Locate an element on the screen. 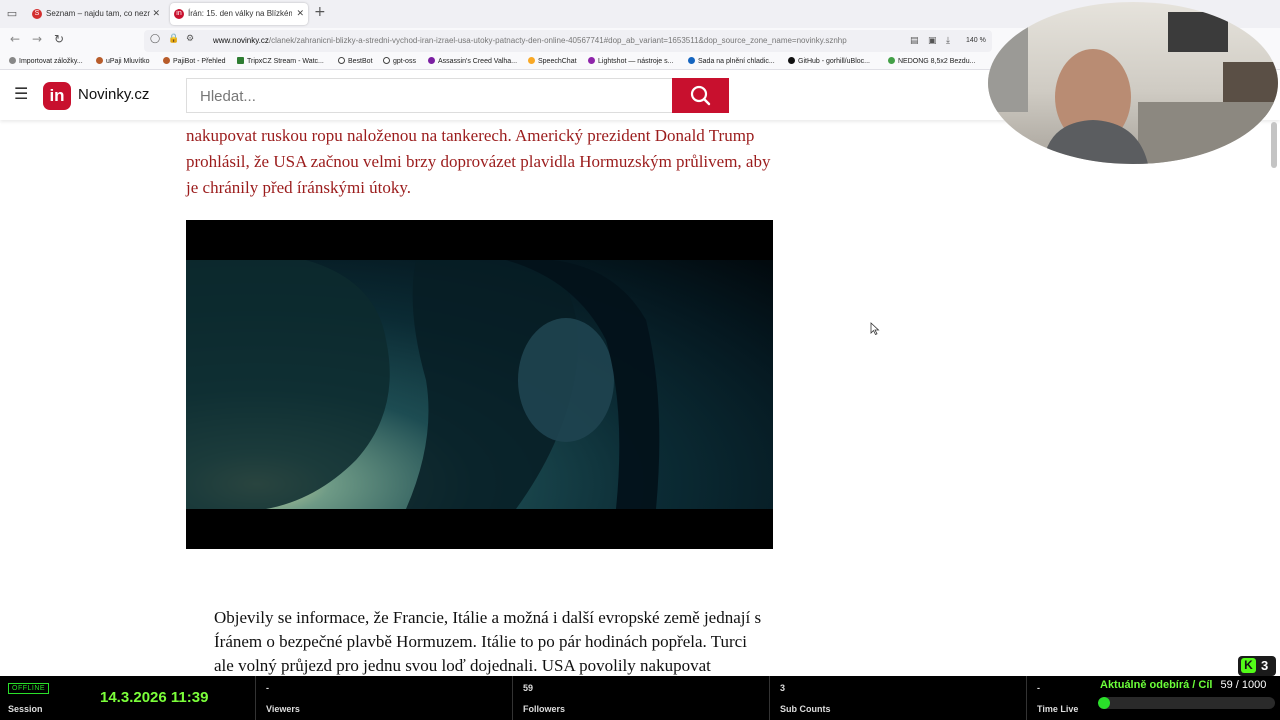 The width and height of the screenshot is (1280, 720). bookmark-item: SpeechChat is located at coordinates (552, 61).